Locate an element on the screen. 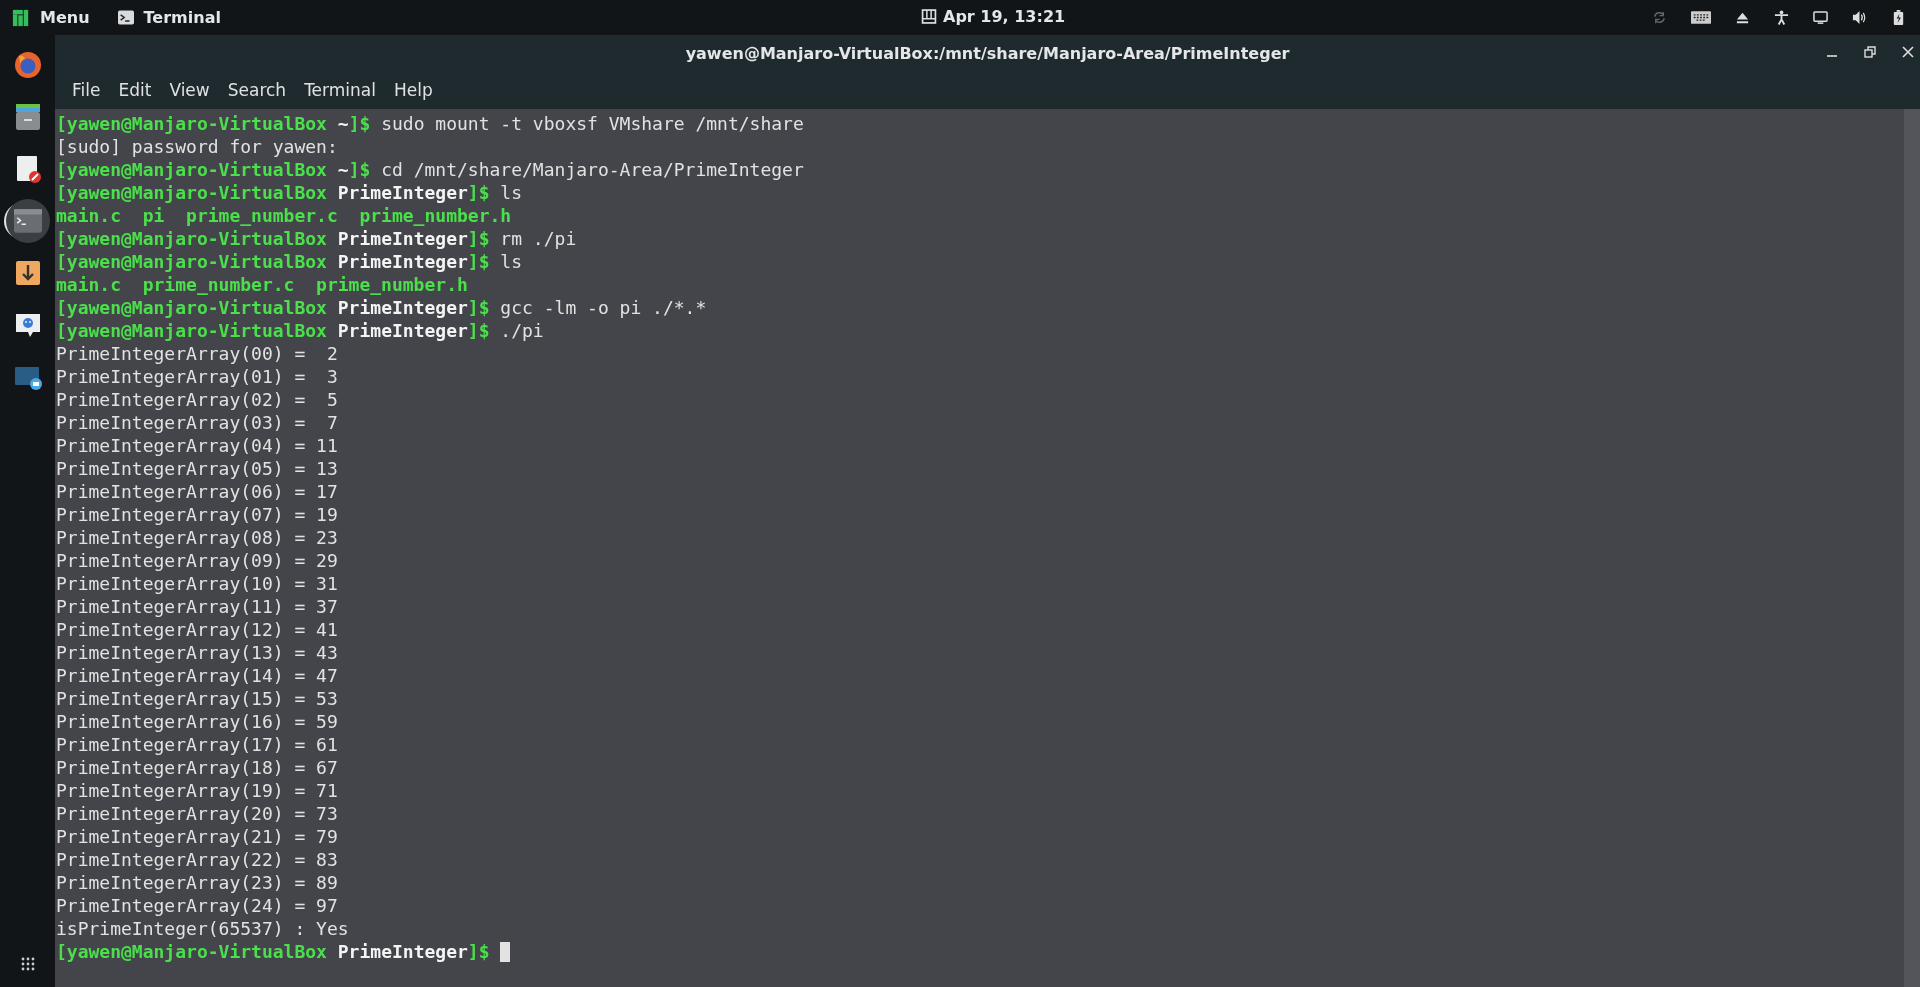 The height and width of the screenshot is (987, 1920). menu-button: Menu is located at coordinates (51, 17).